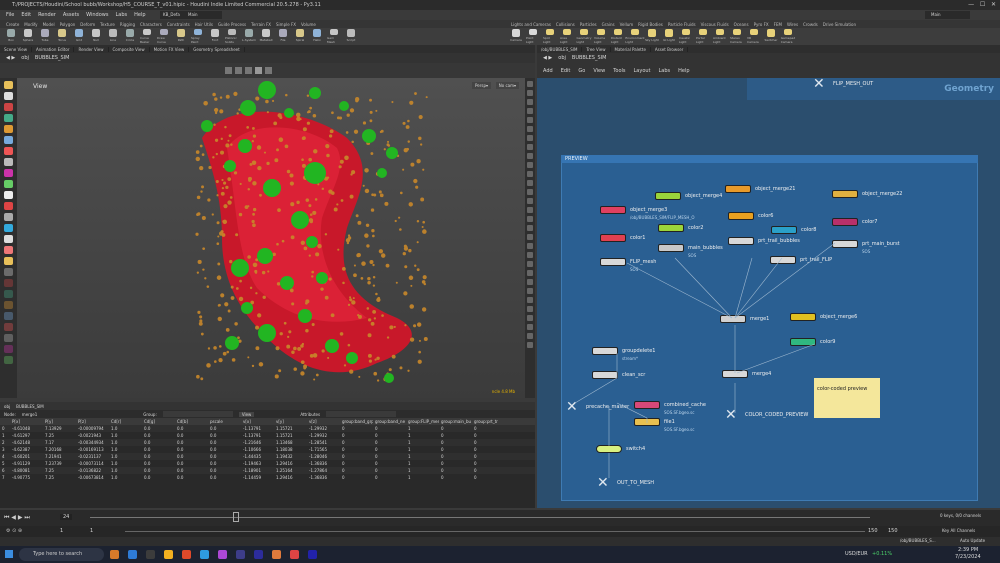 The height and width of the screenshot is (563, 1000). What do you see at coordinates (356, 421) in the screenshot?
I see `column-header: group:band_grp` at bounding box center [356, 421].